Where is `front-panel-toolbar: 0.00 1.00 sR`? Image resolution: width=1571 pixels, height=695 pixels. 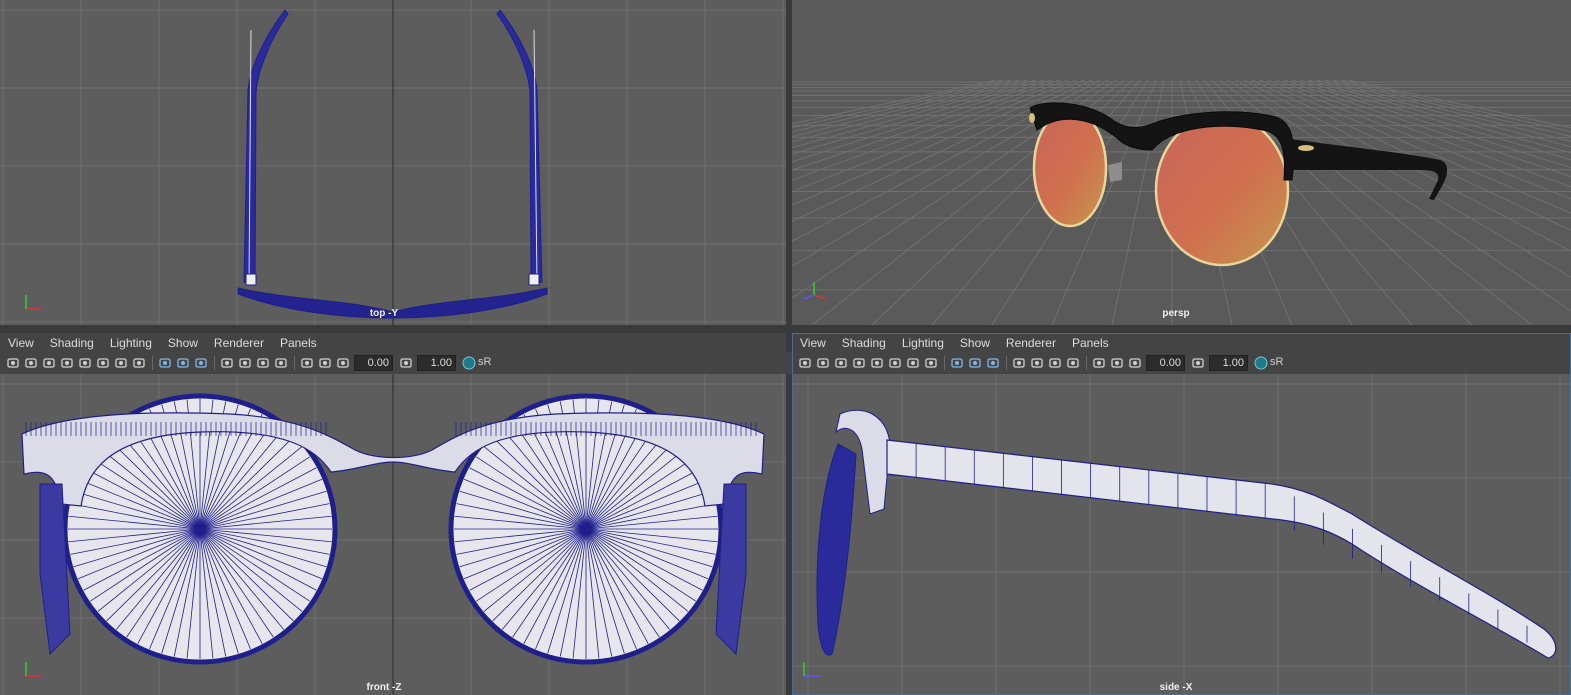
front-panel-toolbar: 0.00 1.00 sR is located at coordinates (396, 363).